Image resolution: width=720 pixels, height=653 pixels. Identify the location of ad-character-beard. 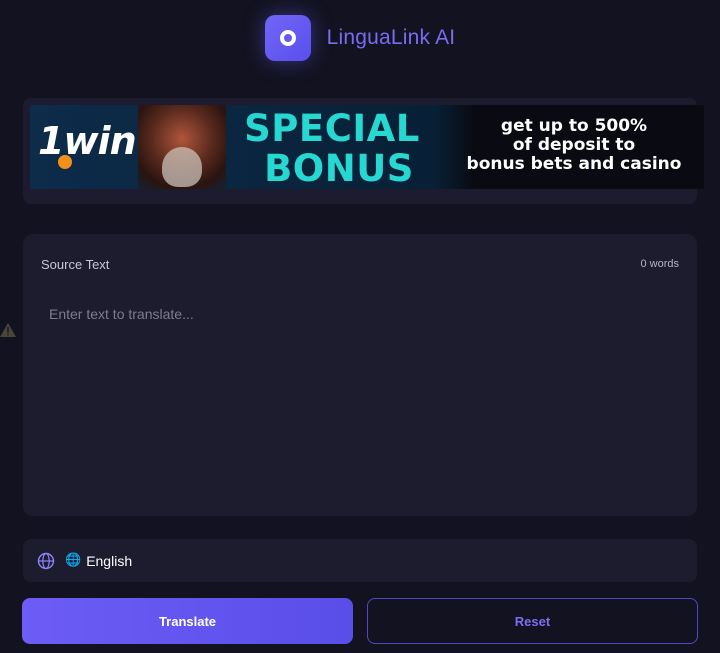
(182, 167).